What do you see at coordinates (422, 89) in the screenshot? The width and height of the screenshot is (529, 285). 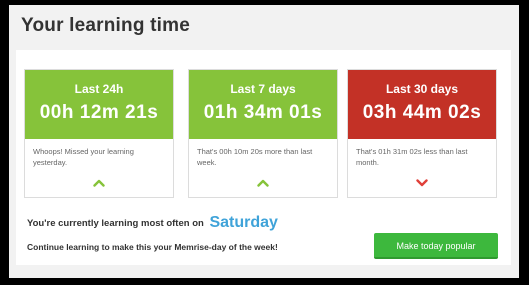 I see `card-period: Last 30 days` at bounding box center [422, 89].